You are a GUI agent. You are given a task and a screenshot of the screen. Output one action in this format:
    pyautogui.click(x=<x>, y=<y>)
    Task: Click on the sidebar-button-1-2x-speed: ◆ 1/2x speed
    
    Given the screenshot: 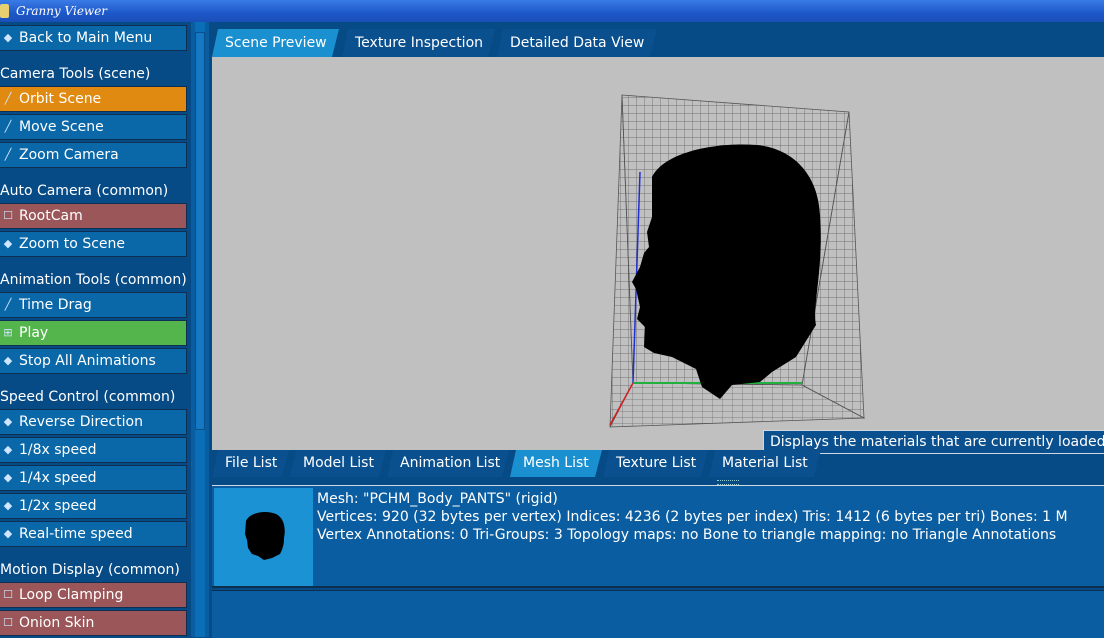 What is the action you would take?
    pyautogui.click(x=93, y=506)
    